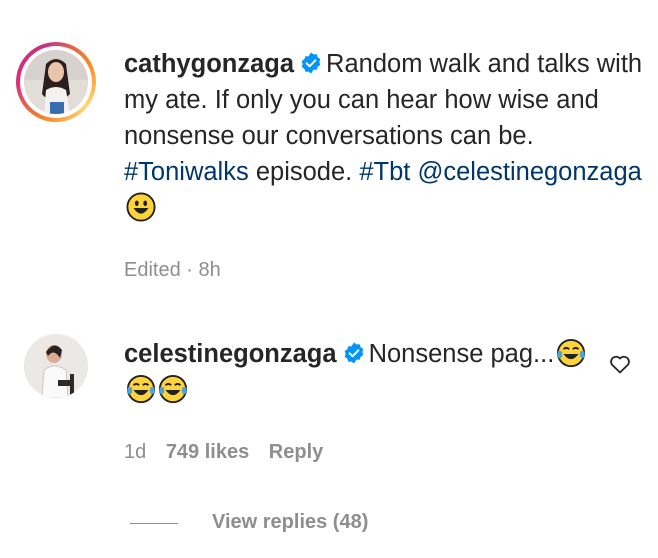 The height and width of the screenshot is (558, 658). Describe the element at coordinates (56, 366) in the screenshot. I see `commenter-avatar` at that location.